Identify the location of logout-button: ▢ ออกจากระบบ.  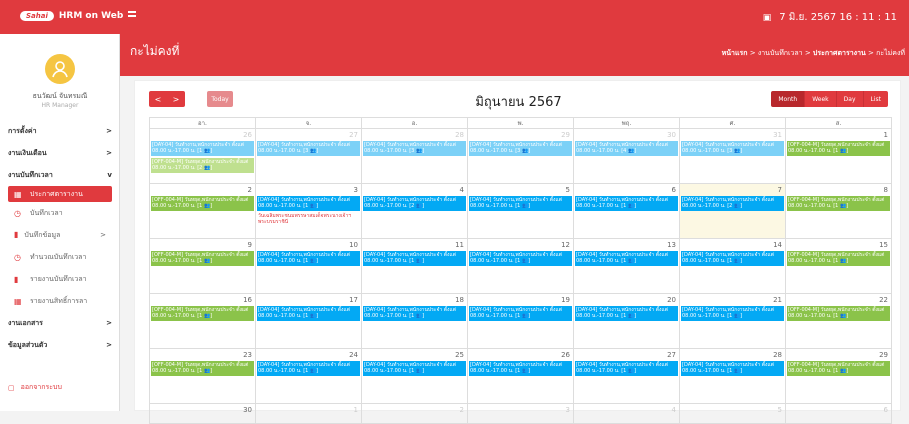
(35, 387).